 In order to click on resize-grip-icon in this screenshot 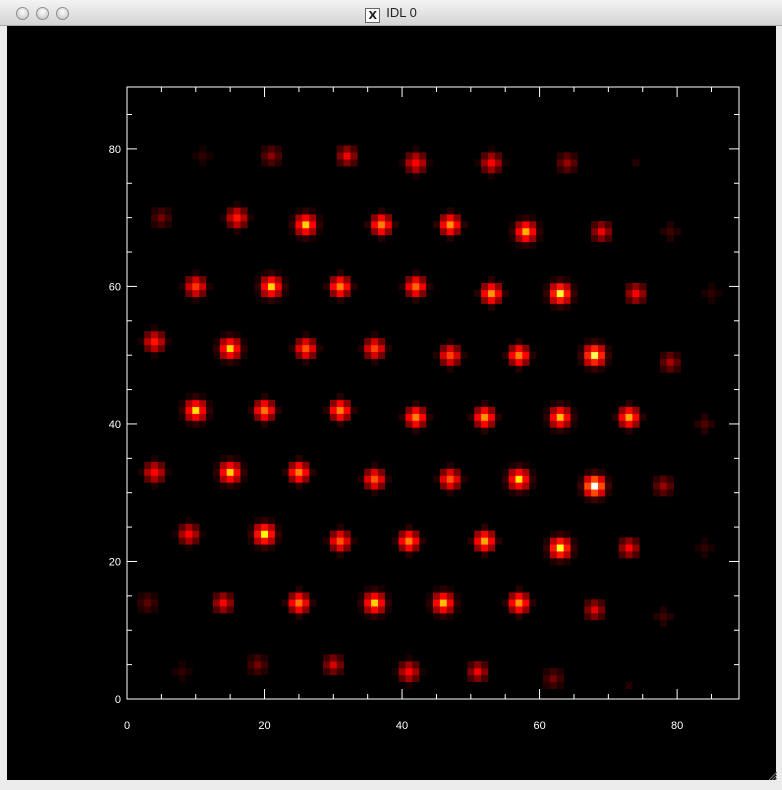, I will do `click(772, 775)`.